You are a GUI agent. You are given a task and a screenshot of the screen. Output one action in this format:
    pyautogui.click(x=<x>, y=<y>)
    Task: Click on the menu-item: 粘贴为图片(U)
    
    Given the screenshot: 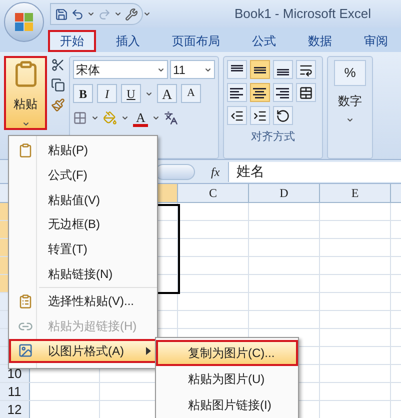 What is the action you would take?
    pyautogui.click(x=227, y=379)
    